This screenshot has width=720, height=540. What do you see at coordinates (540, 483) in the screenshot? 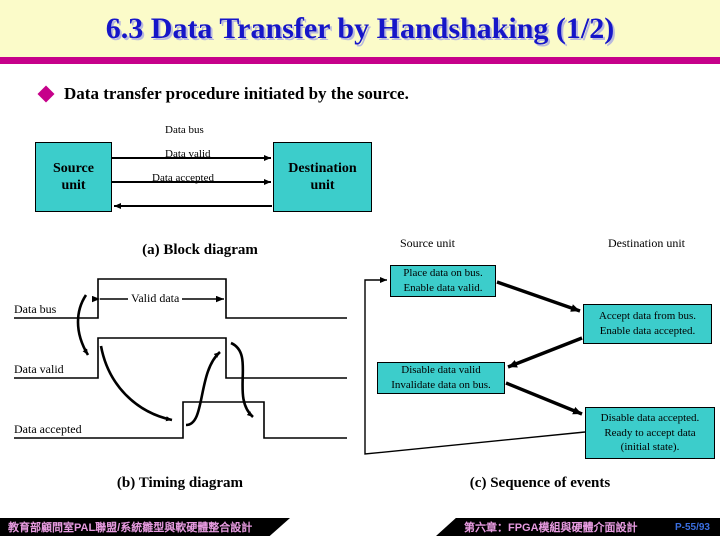
I see `caption-sequence-of-events: (c) Sequence of events` at bounding box center [540, 483].